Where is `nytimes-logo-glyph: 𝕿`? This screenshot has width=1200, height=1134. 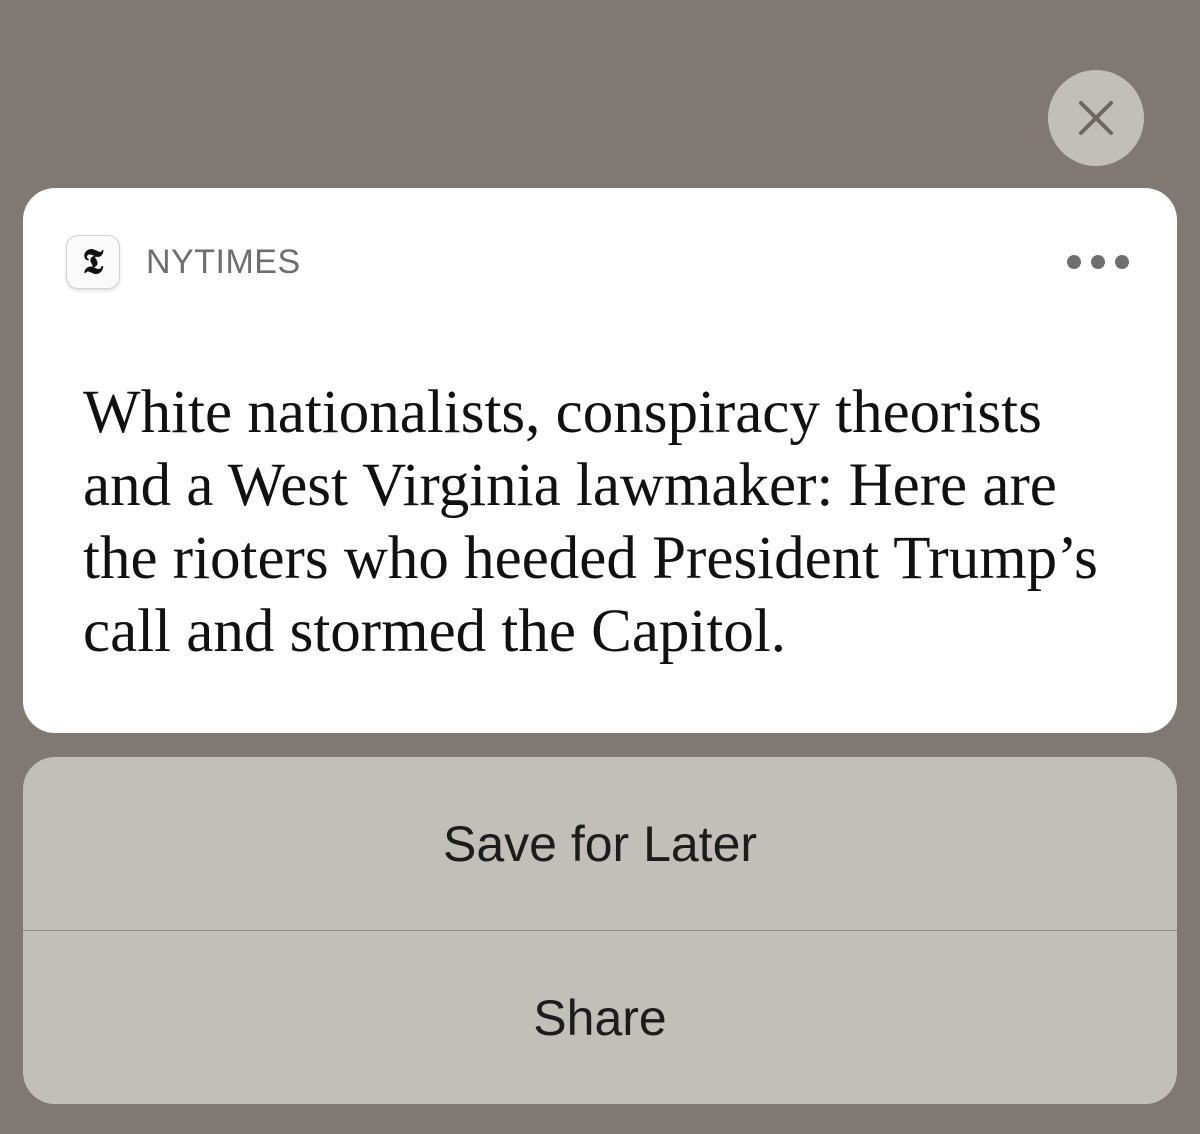 nytimes-logo-glyph: 𝕿 is located at coordinates (93, 262).